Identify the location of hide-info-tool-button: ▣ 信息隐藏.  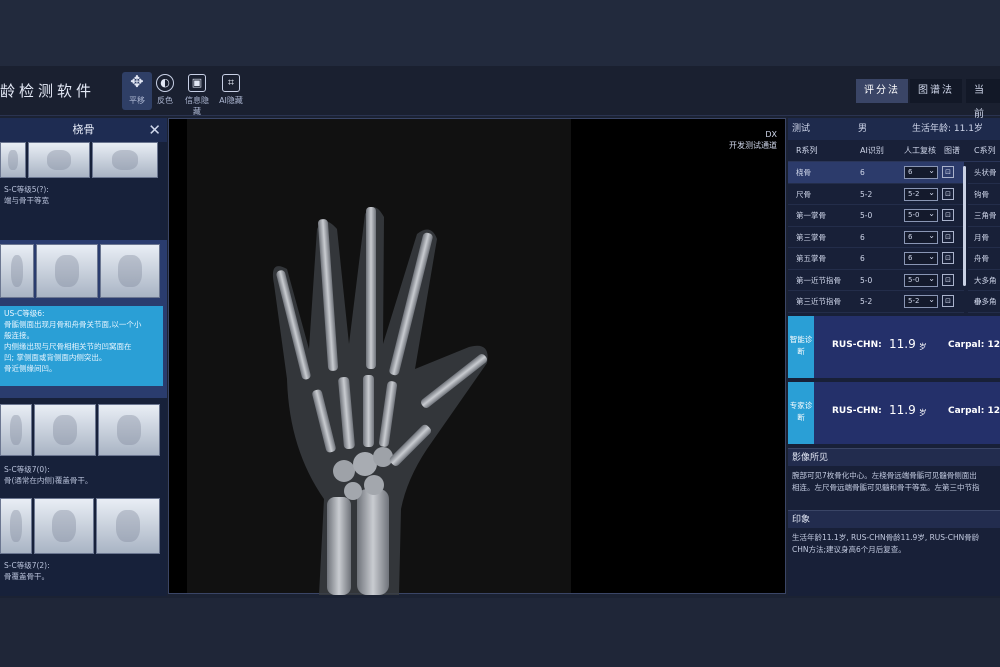
(197, 94).